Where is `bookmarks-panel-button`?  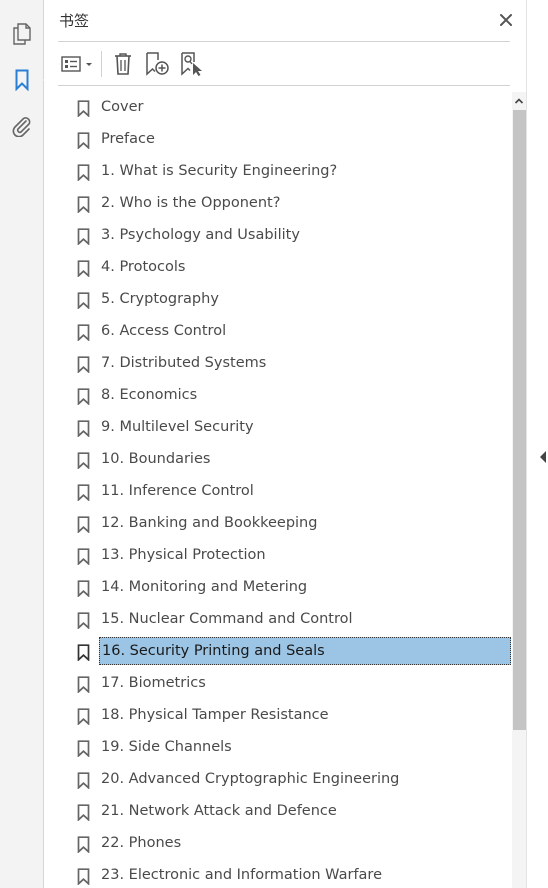 bookmarks-panel-button is located at coordinates (25, 80).